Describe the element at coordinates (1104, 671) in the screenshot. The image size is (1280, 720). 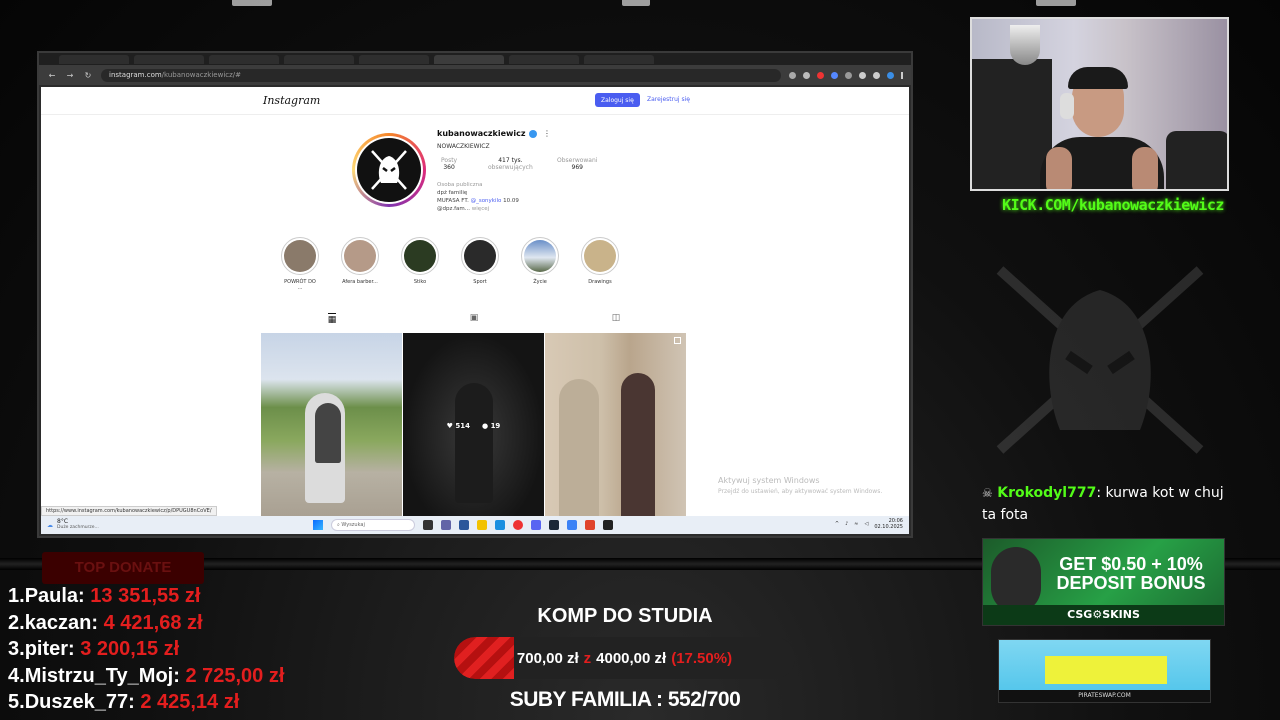
I see `pirateswap-ad-banner: PIRATESWAP.COM` at that location.